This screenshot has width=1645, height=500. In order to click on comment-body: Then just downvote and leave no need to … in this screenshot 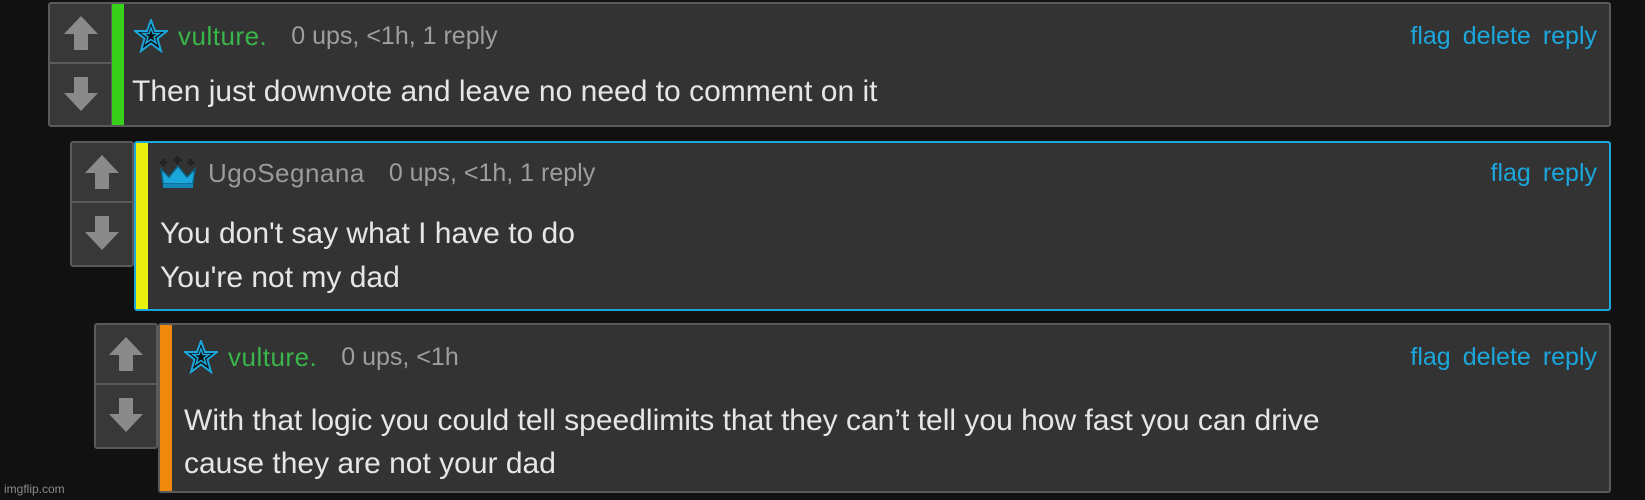, I will do `click(504, 92)`.